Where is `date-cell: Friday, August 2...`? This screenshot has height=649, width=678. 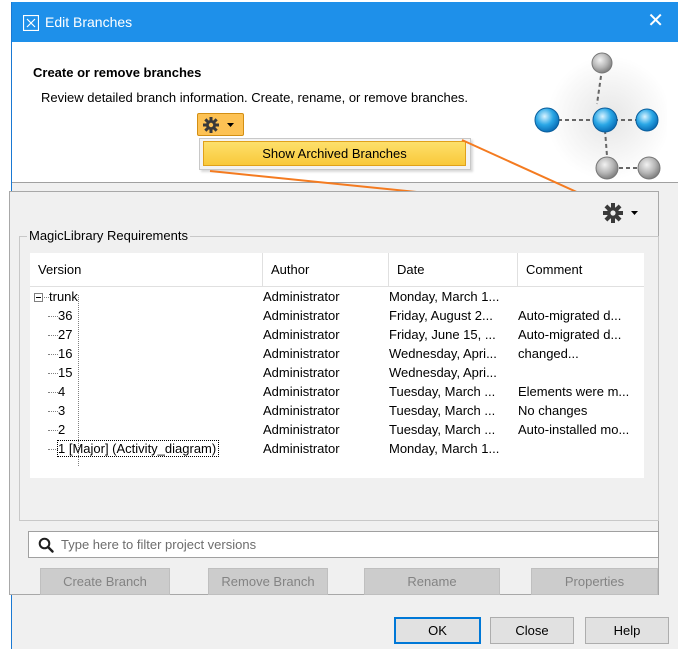
date-cell: Friday, August 2... is located at coordinates (441, 315).